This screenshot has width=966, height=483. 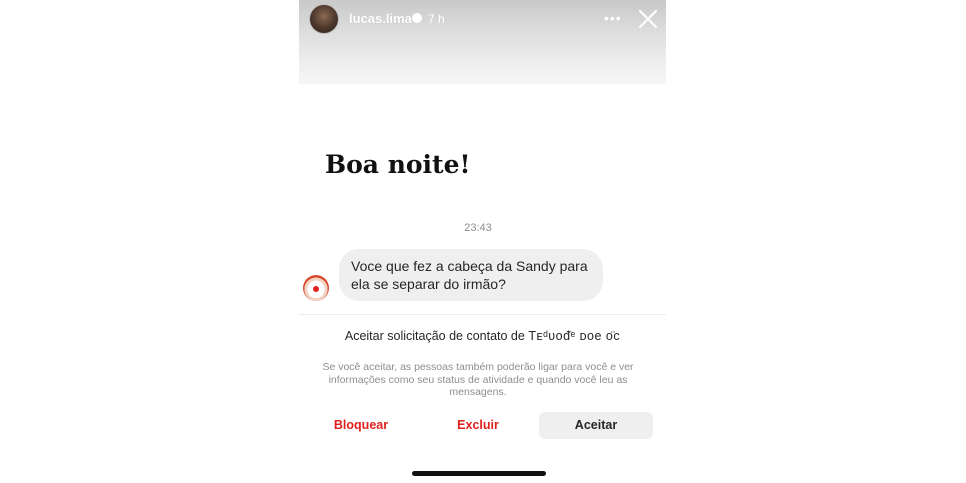 I want to click on story-header: lucas.lima 7 h •••, so click(x=482, y=42).